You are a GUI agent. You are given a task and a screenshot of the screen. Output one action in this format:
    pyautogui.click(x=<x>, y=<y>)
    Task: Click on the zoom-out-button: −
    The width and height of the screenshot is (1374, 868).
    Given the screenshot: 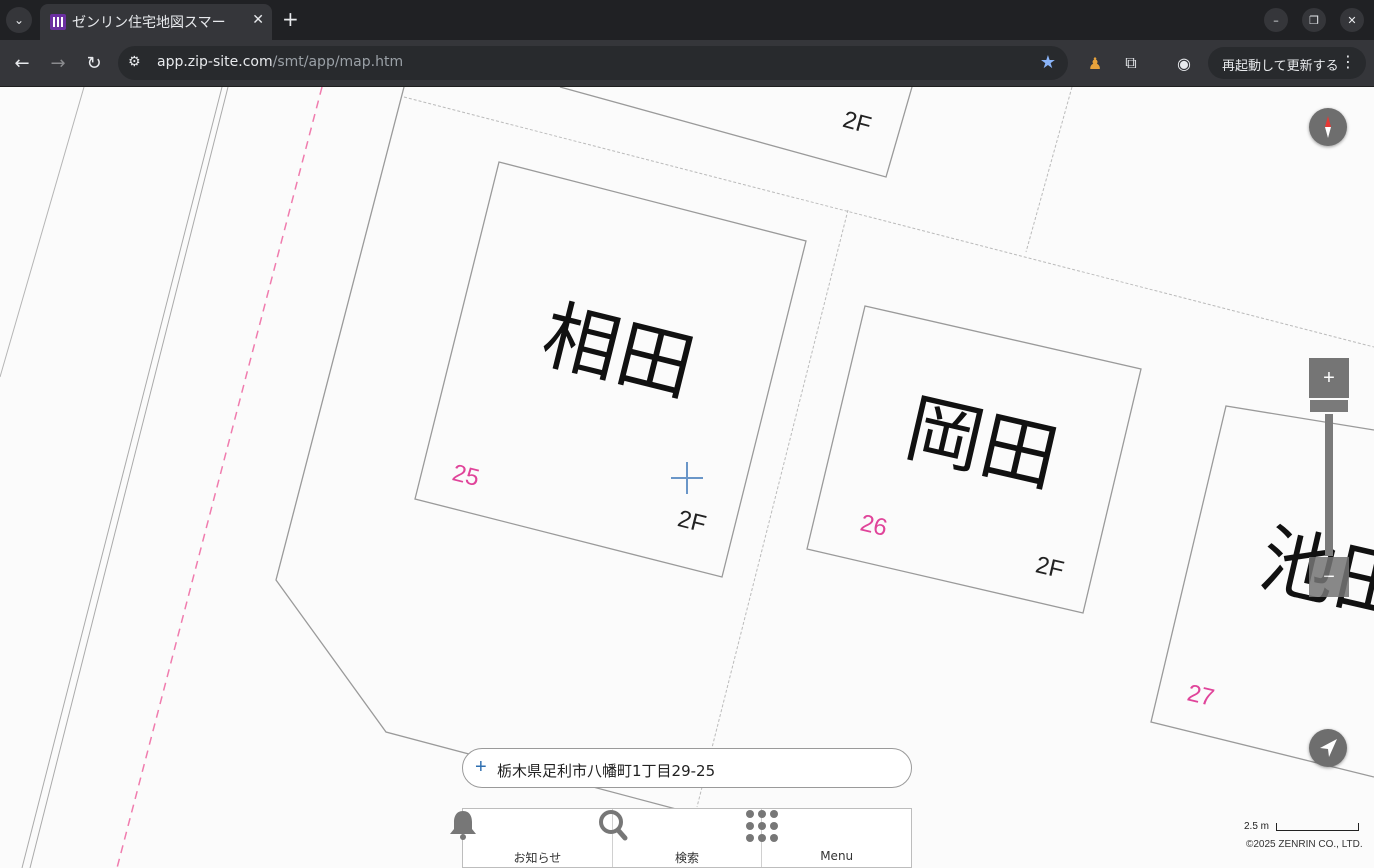 What is the action you would take?
    pyautogui.click(x=1329, y=577)
    